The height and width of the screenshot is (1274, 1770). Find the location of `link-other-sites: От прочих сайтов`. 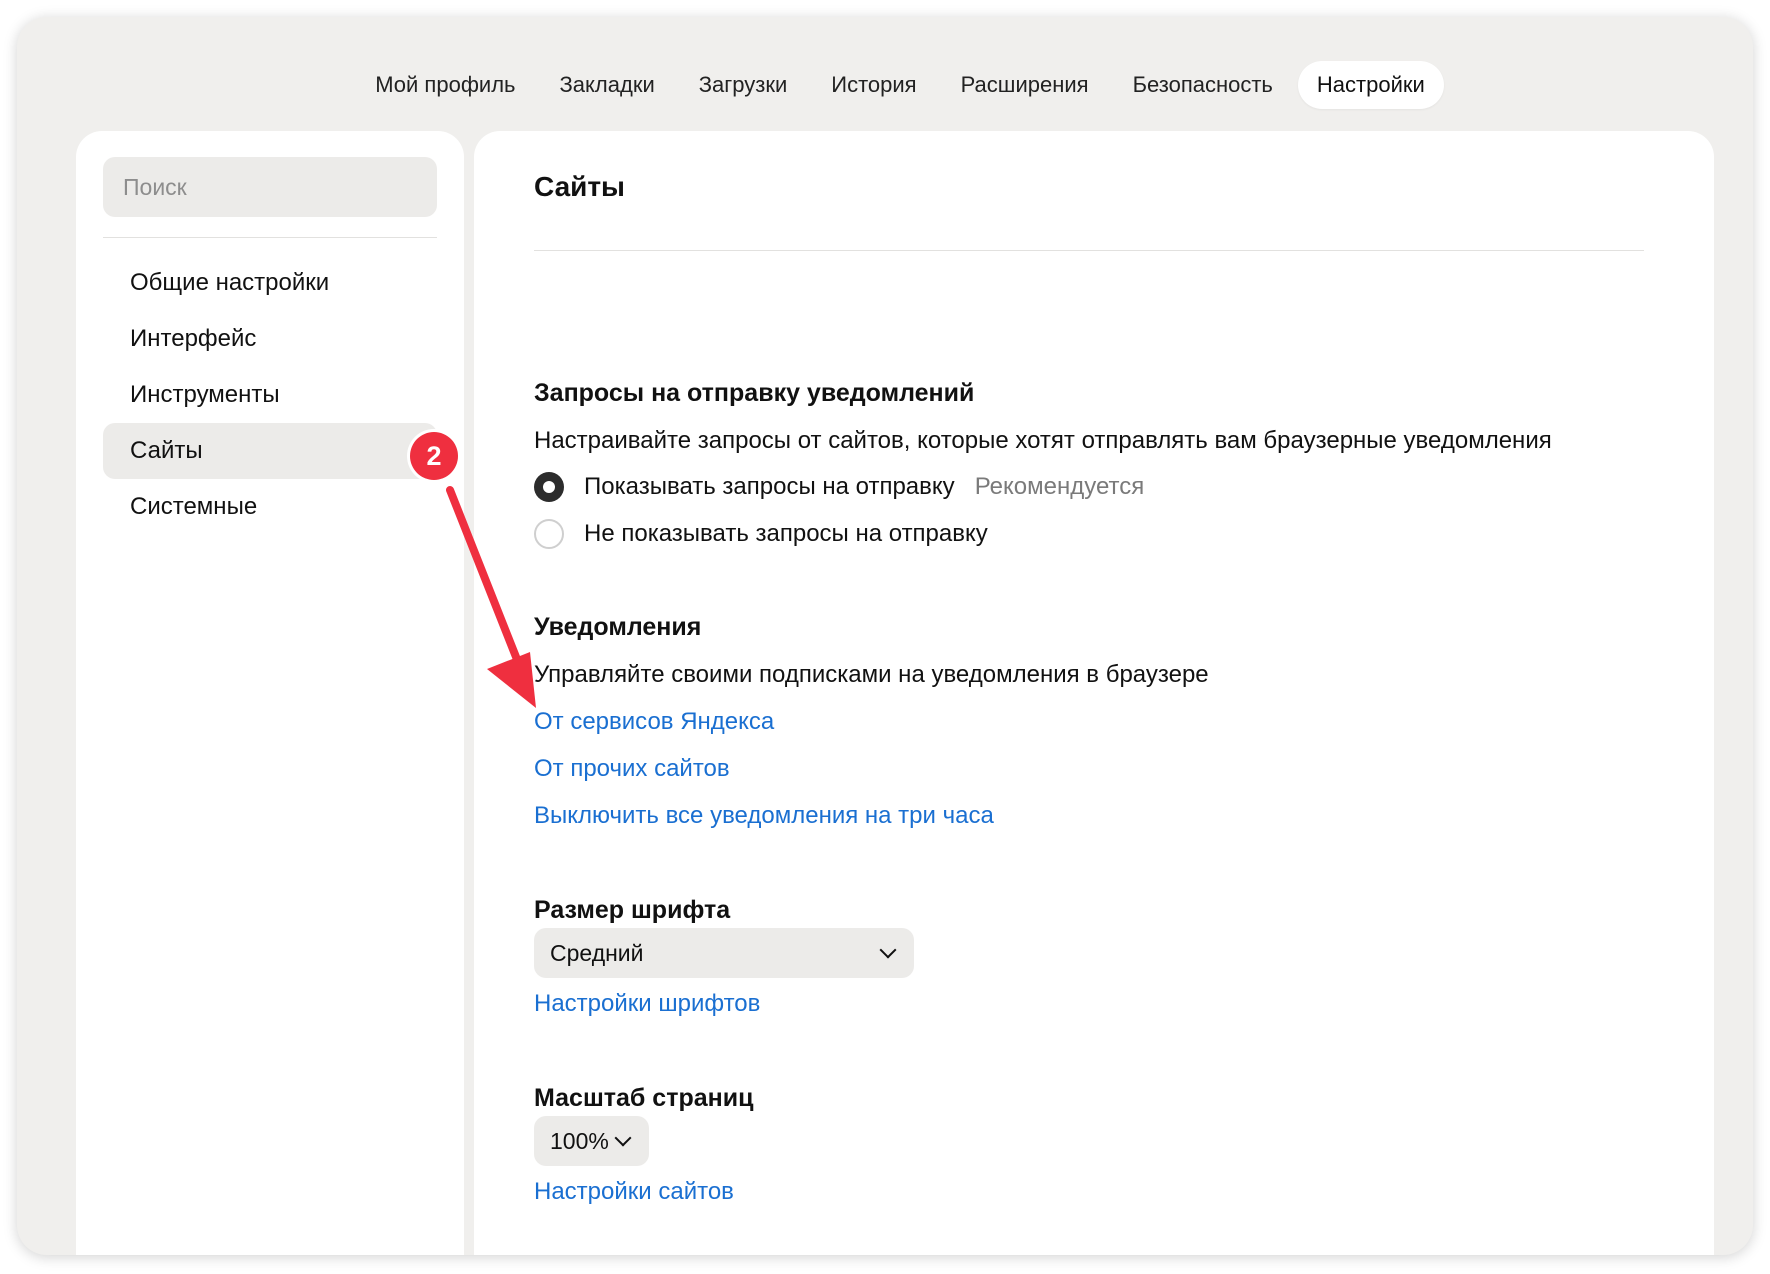

link-other-sites: От прочих сайтов is located at coordinates (632, 769).